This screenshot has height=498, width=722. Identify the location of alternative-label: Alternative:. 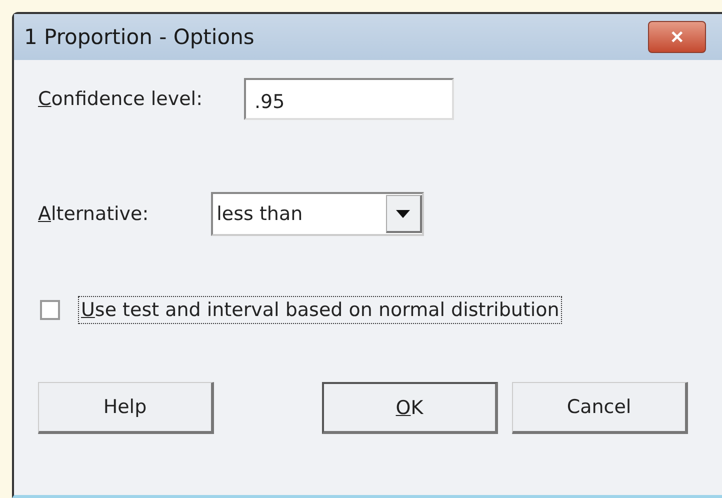
(93, 214).